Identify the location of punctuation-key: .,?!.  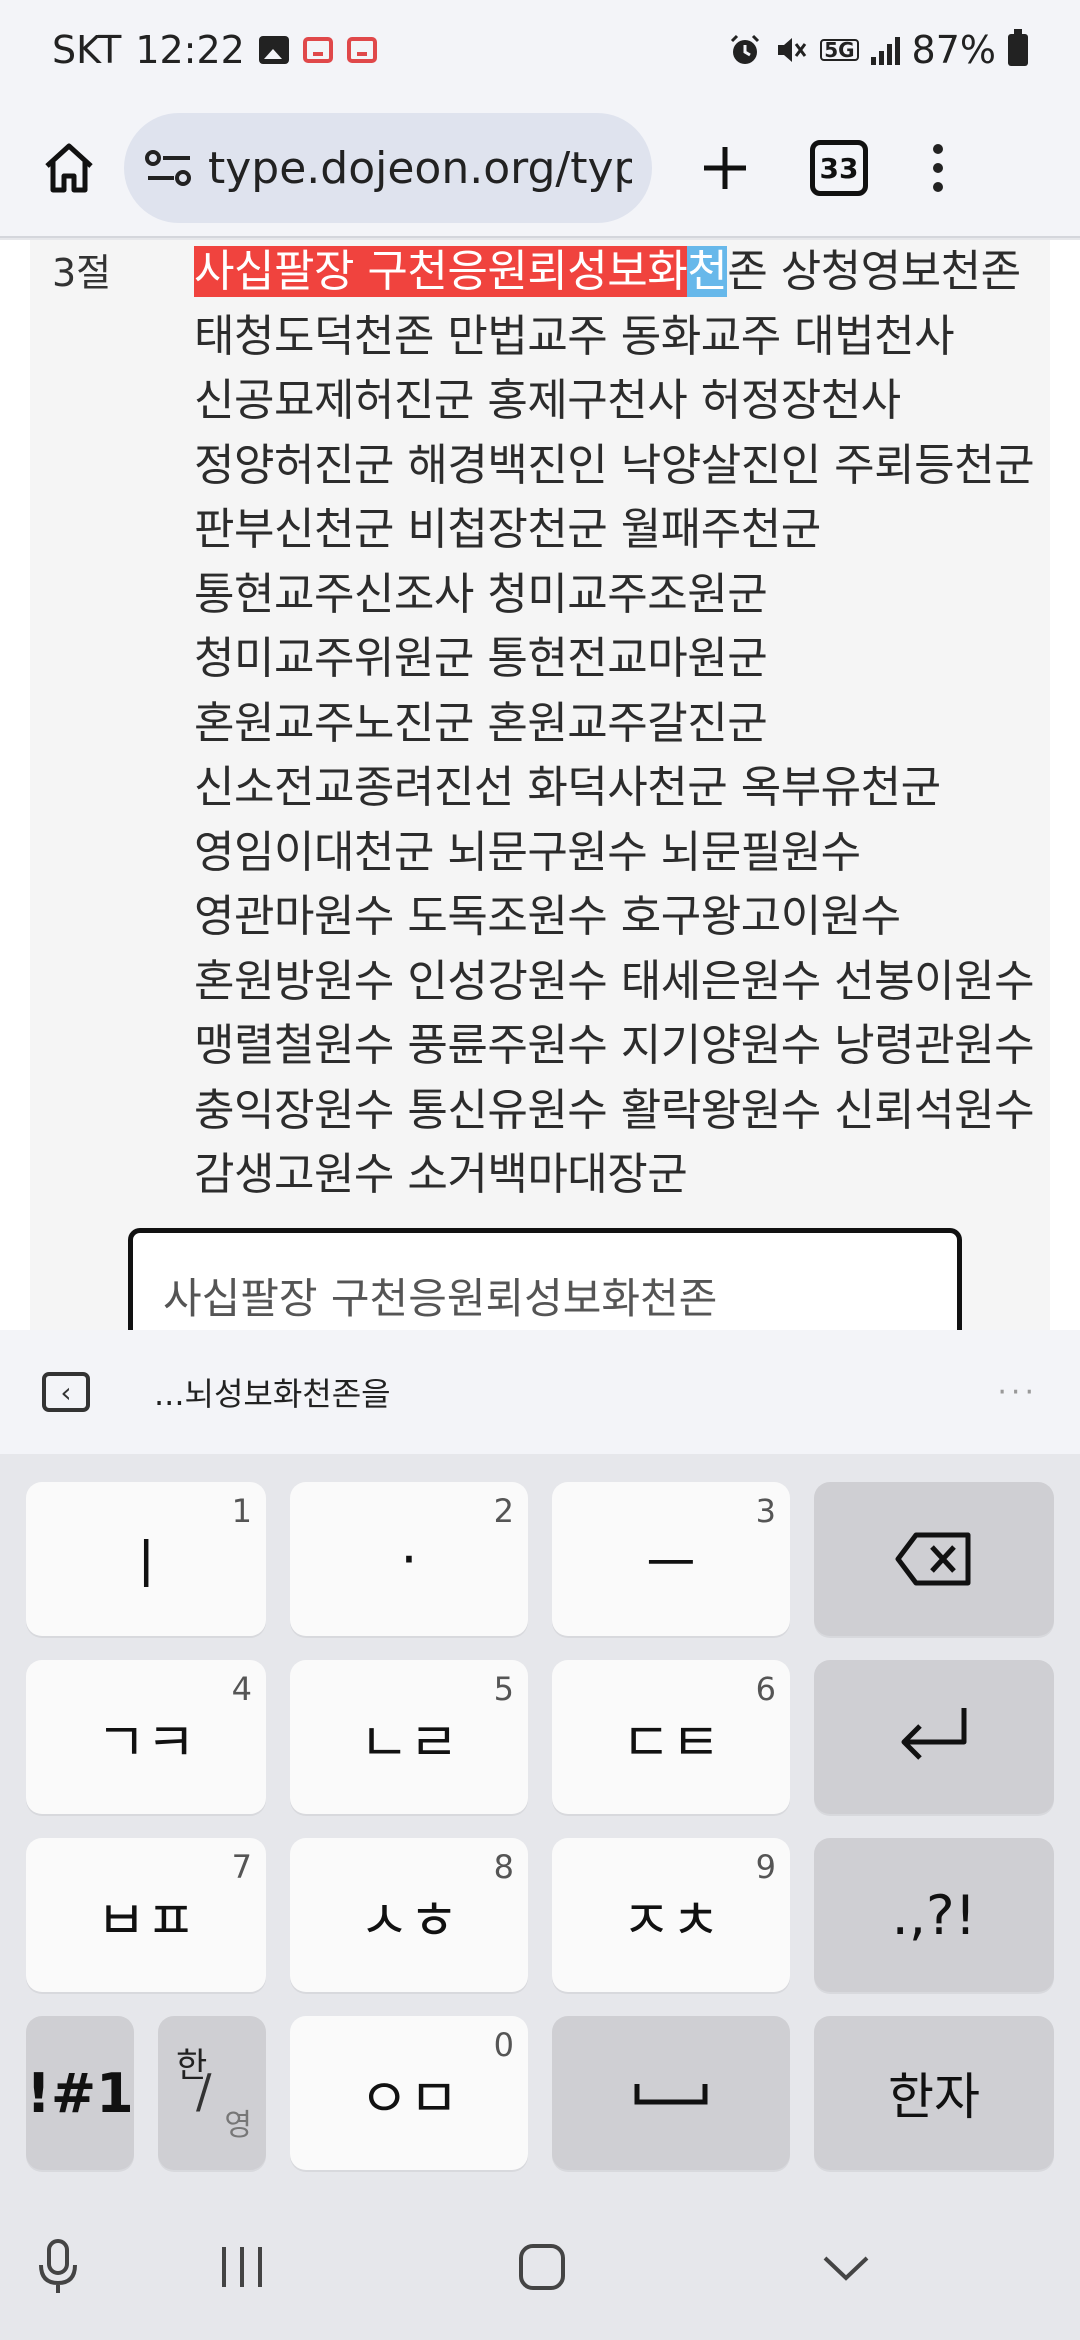
(934, 1915).